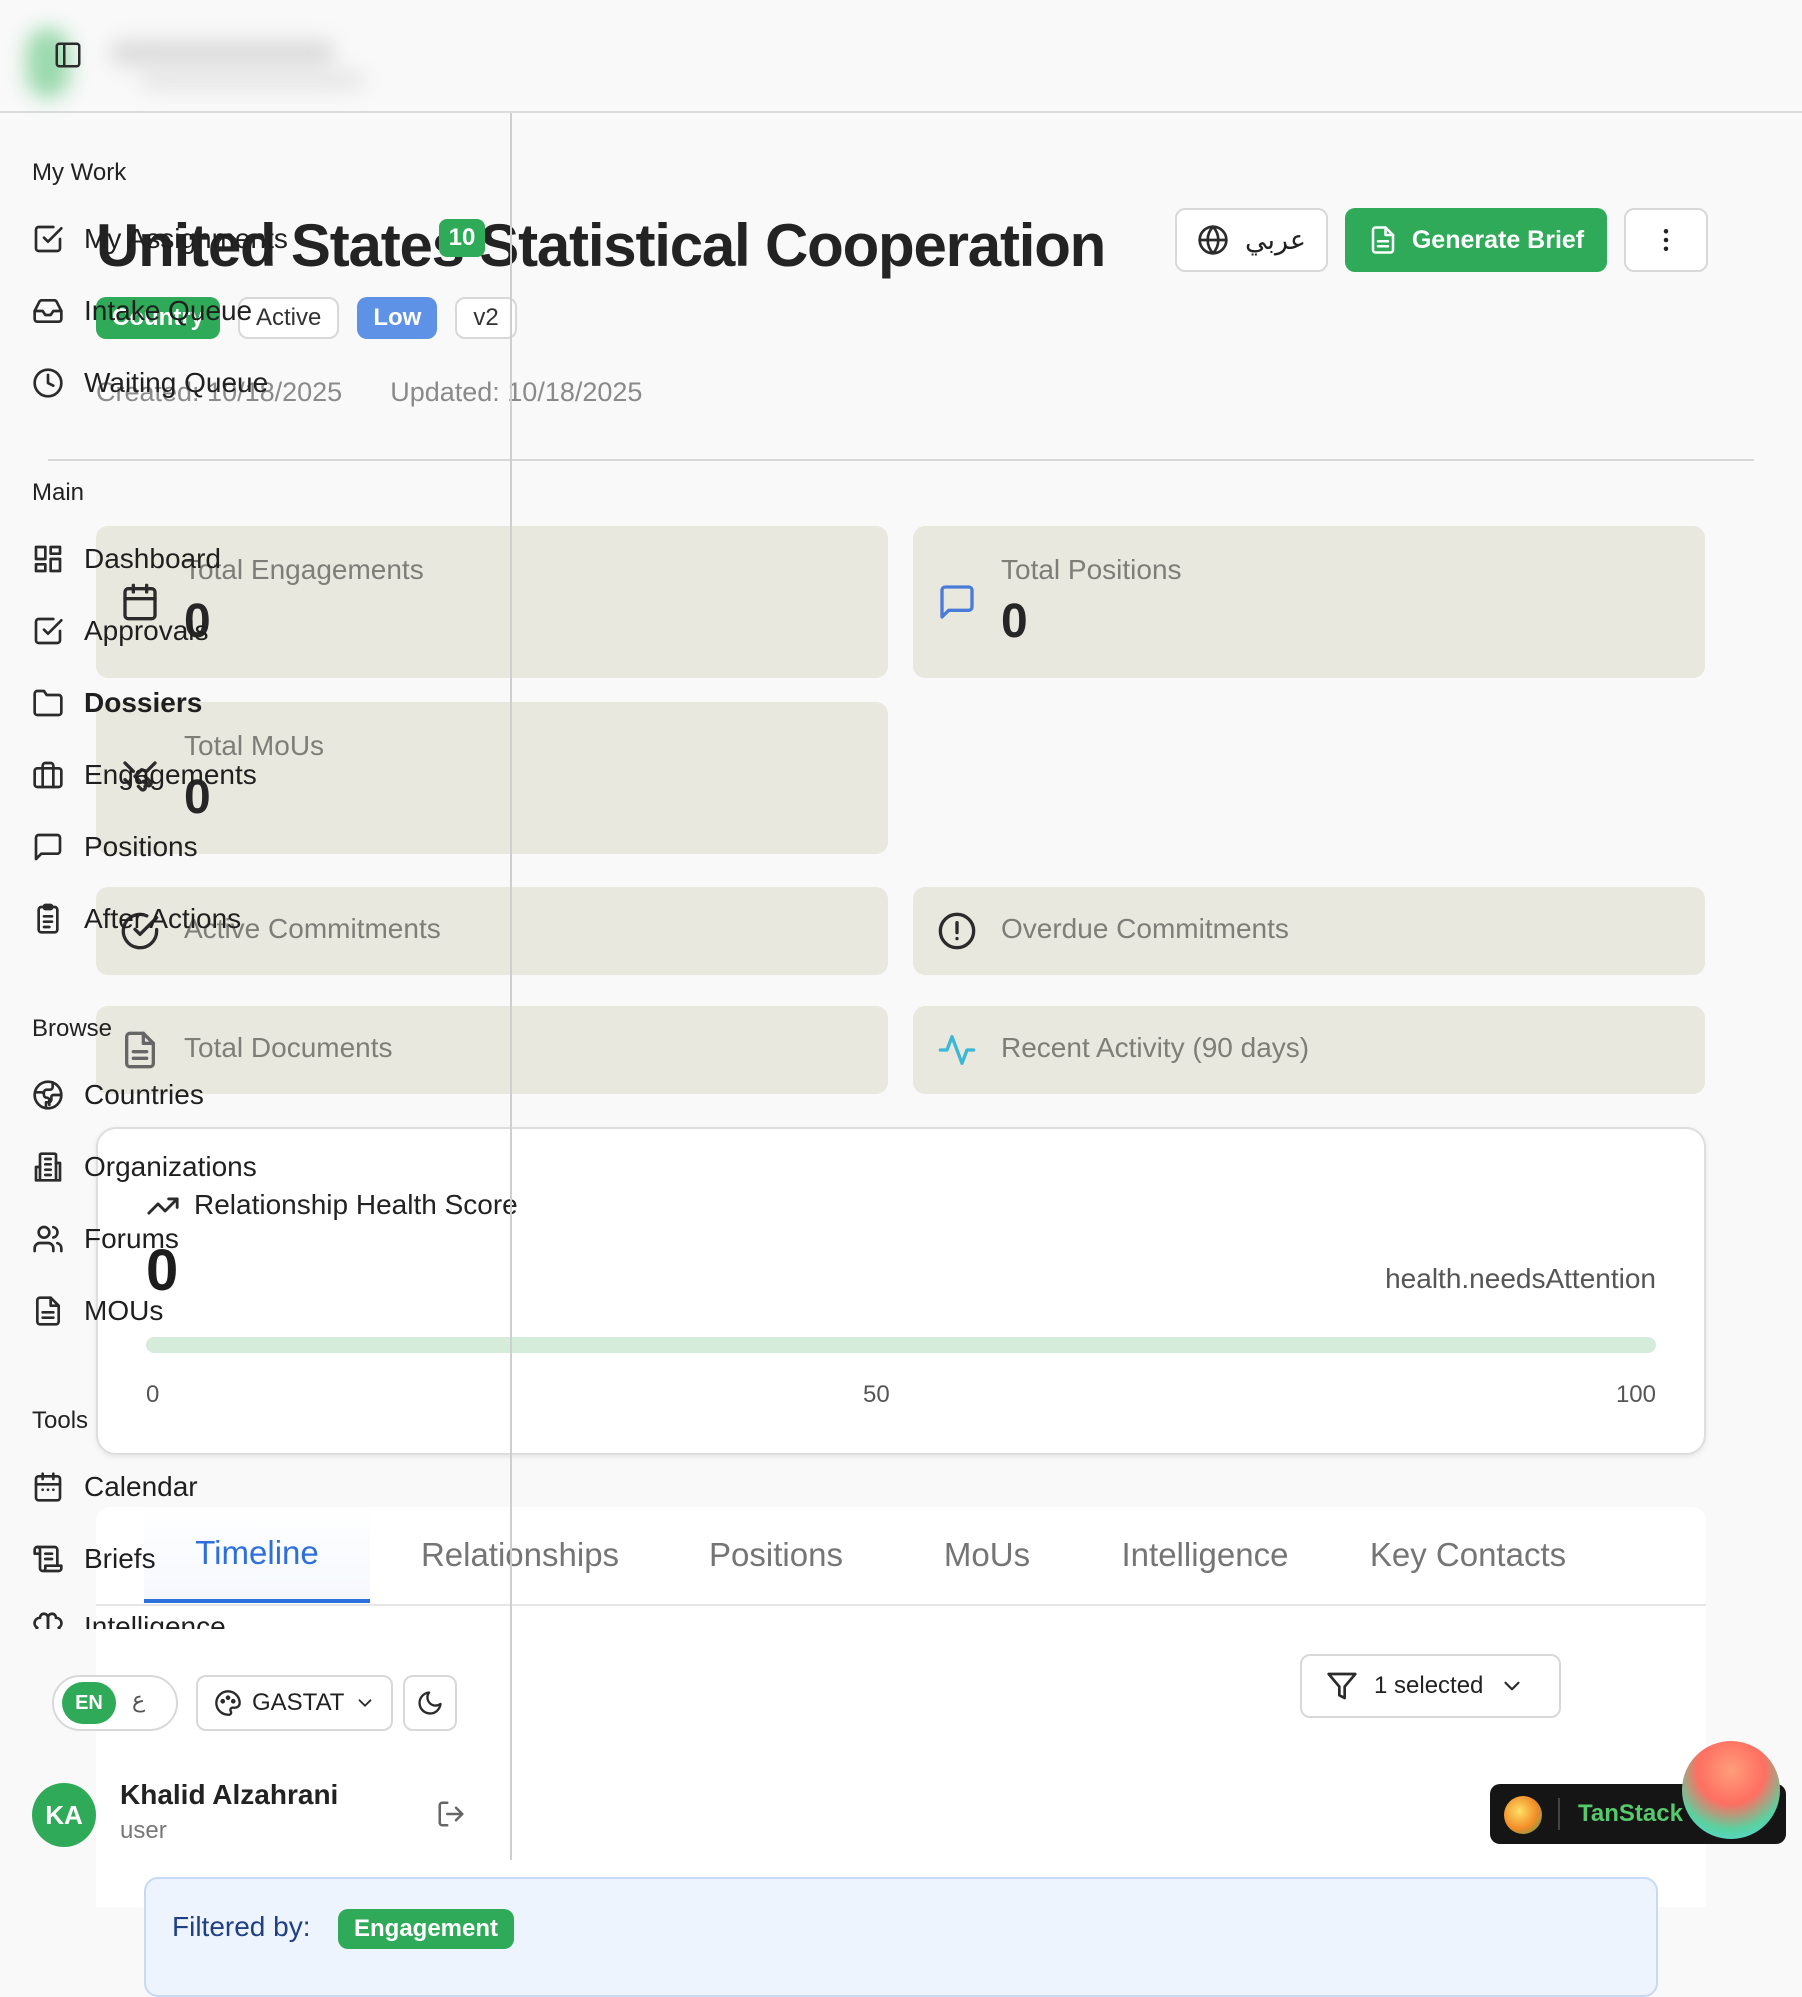 The image size is (1802, 1997). Describe the element at coordinates (776, 1555) in the screenshot. I see `tab-positions: Positions` at that location.